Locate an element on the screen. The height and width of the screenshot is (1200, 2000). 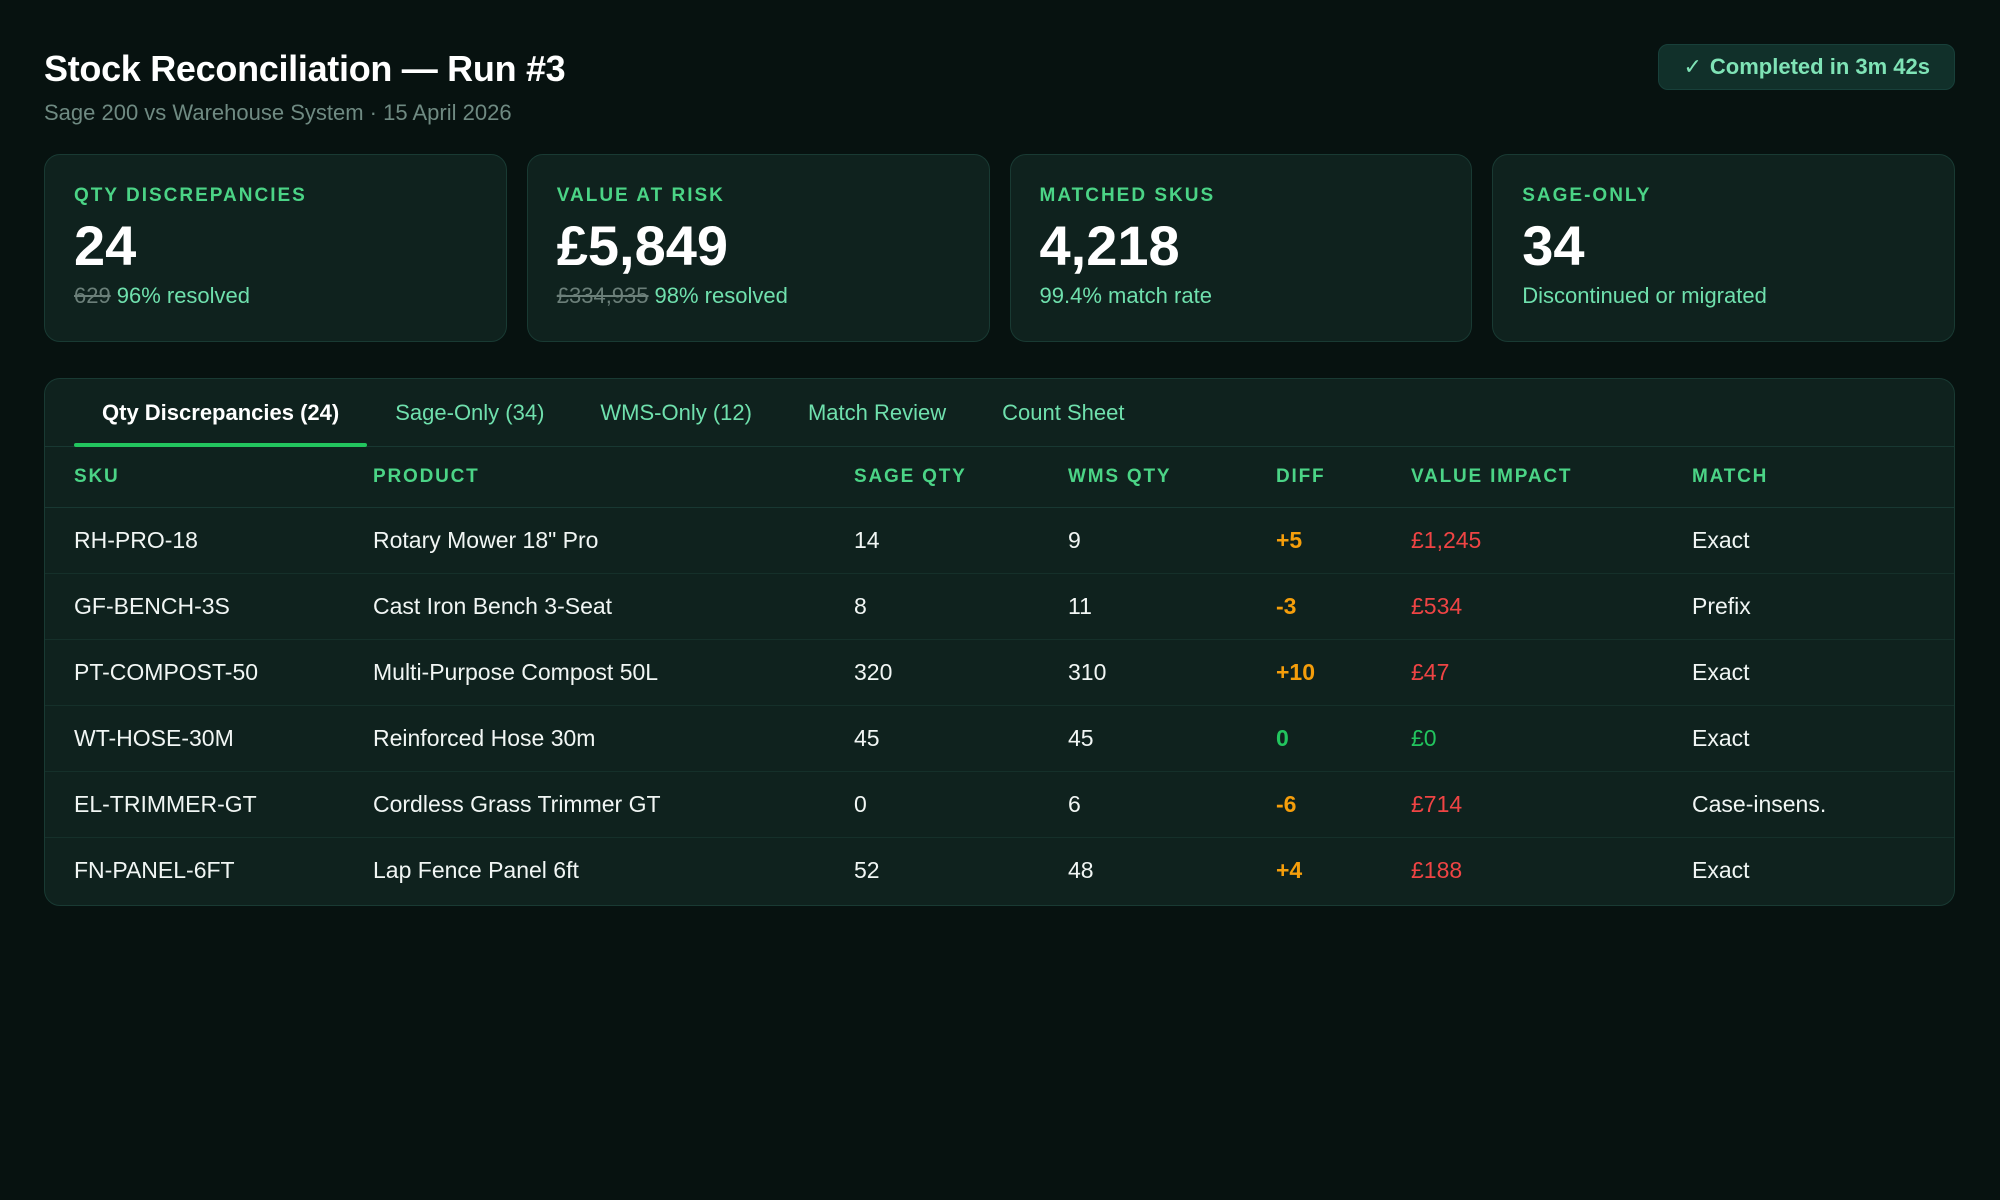
sage-qty-cell: 52 is located at coordinates (867, 869).